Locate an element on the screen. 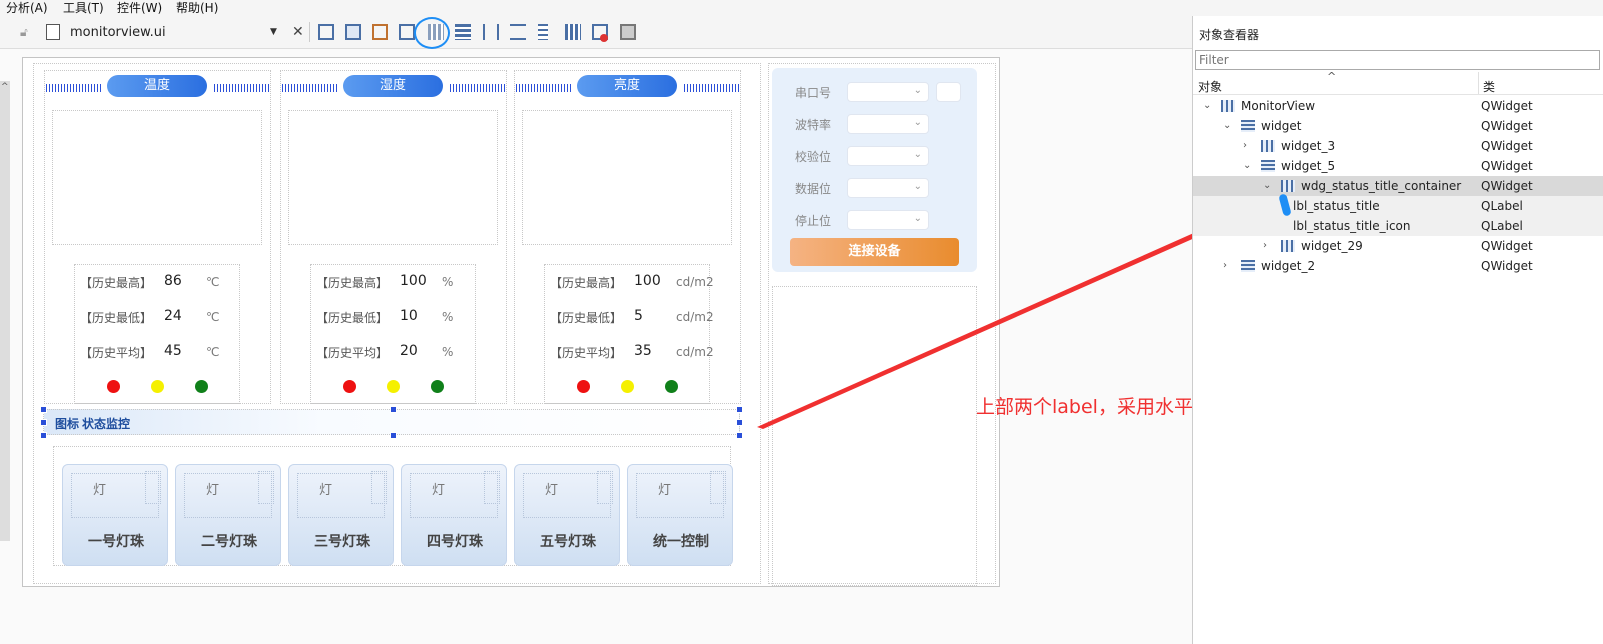 This screenshot has height=644, width=1603. tree-row: lbl_status_title QLabel is located at coordinates (1398, 206).